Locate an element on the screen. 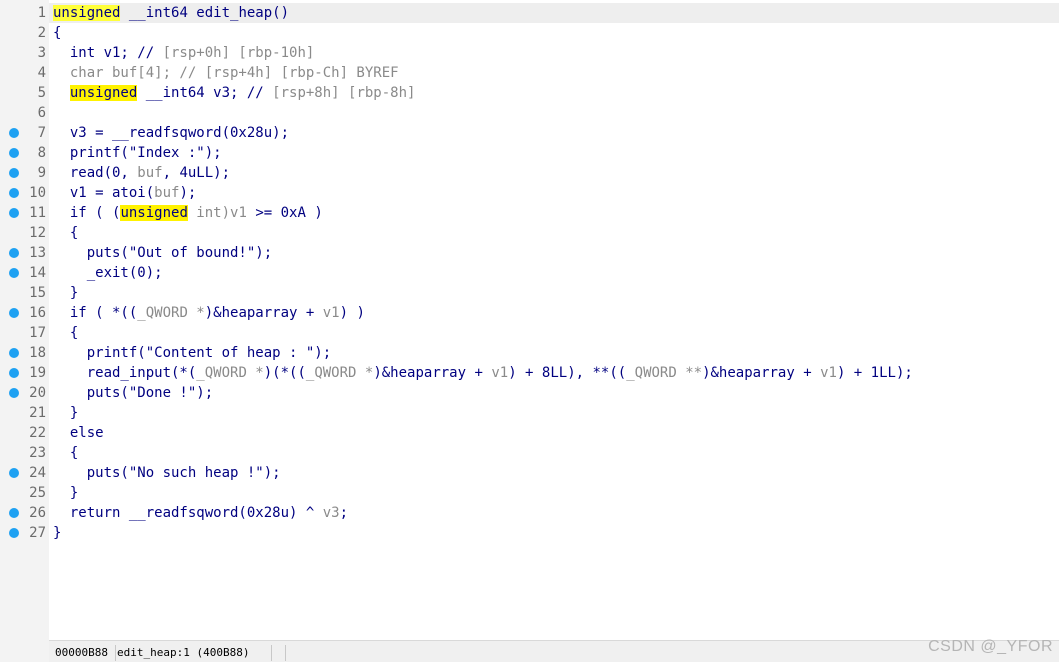 The height and width of the screenshot is (662, 1059). code-line: 21 } is located at coordinates (529, 413).